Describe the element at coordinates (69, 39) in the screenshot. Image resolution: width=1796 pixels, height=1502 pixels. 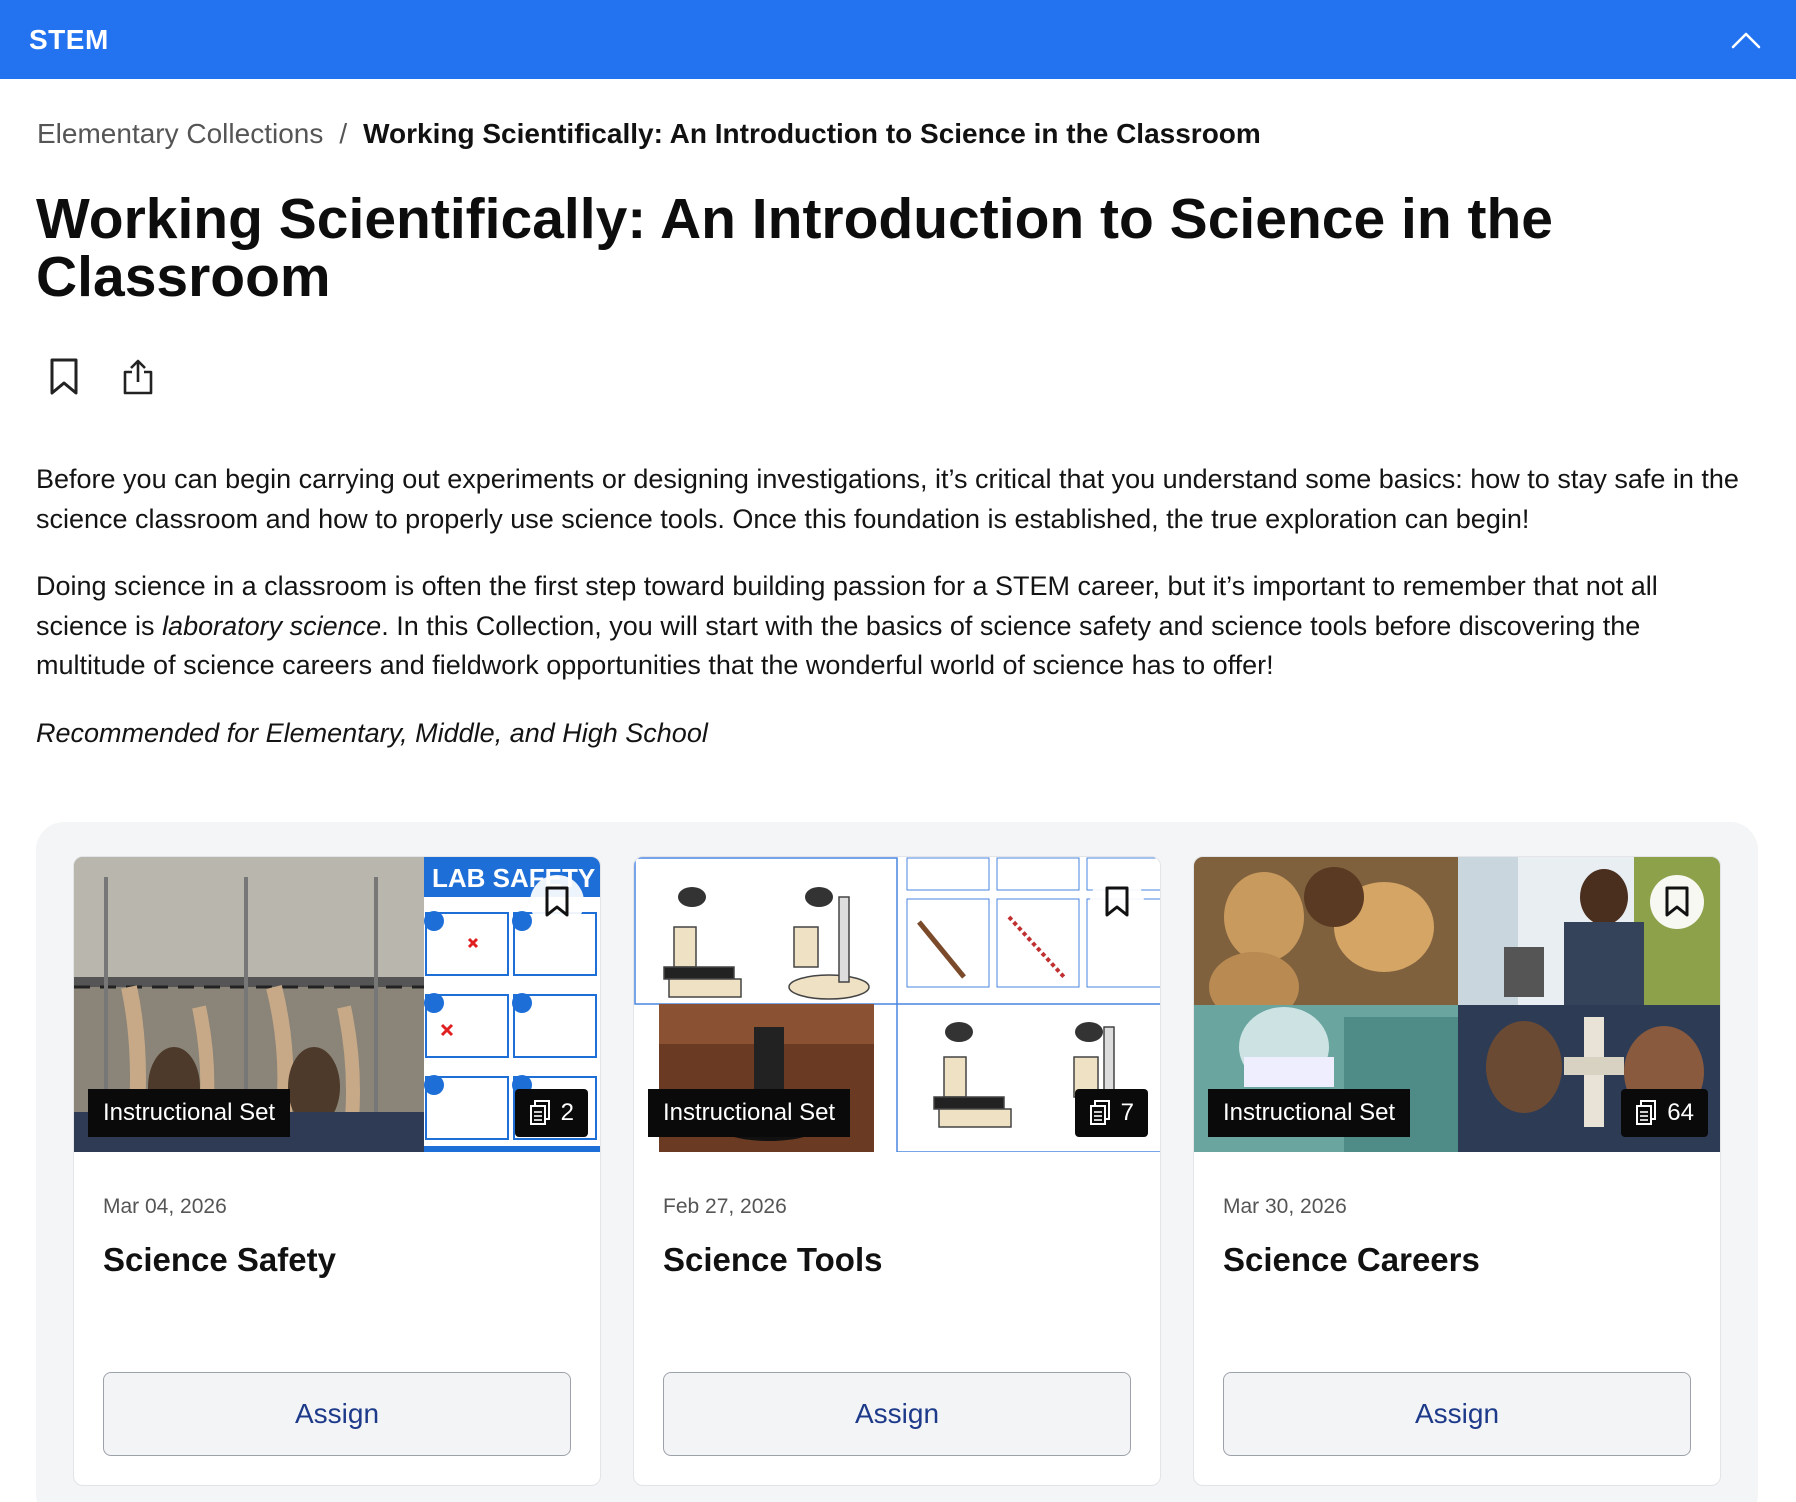
I see `section-title: STEM` at that location.